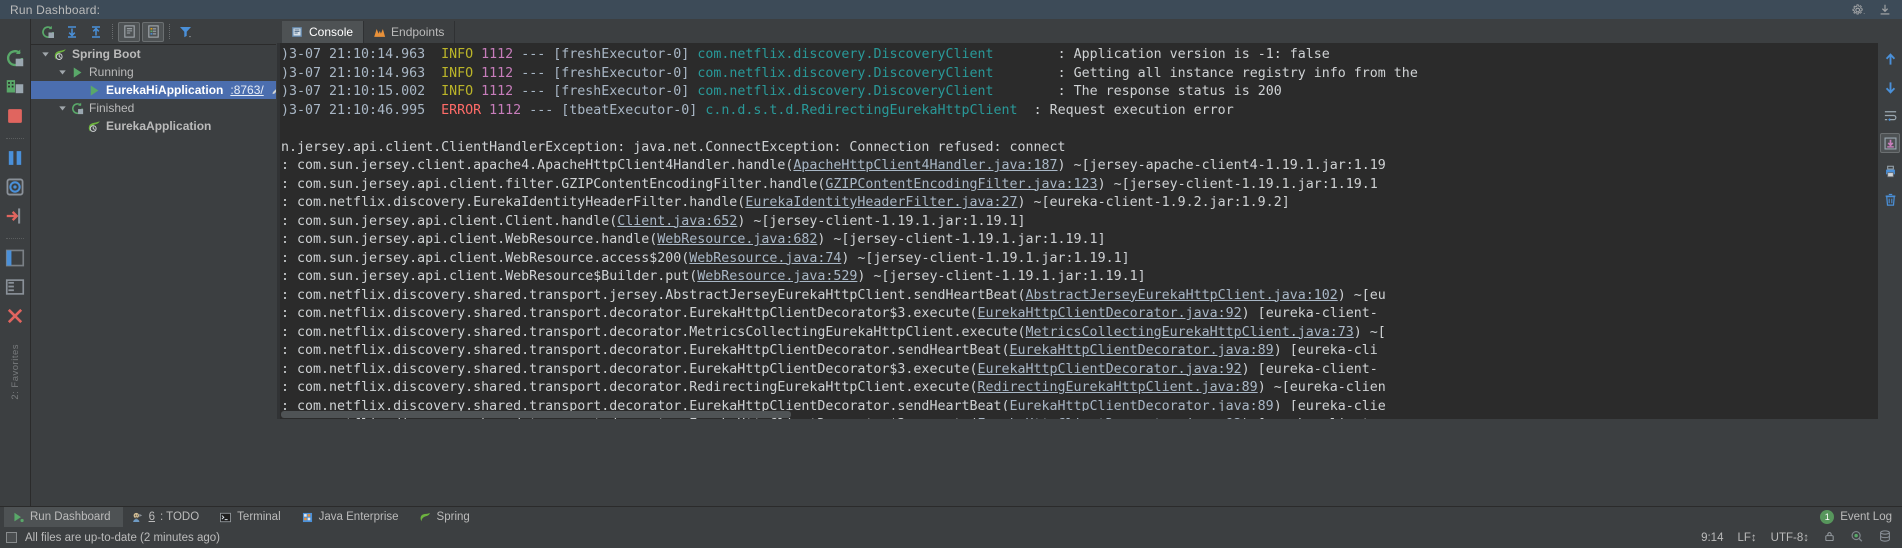  I want to click on show-configurations-icon, so click(153, 31).